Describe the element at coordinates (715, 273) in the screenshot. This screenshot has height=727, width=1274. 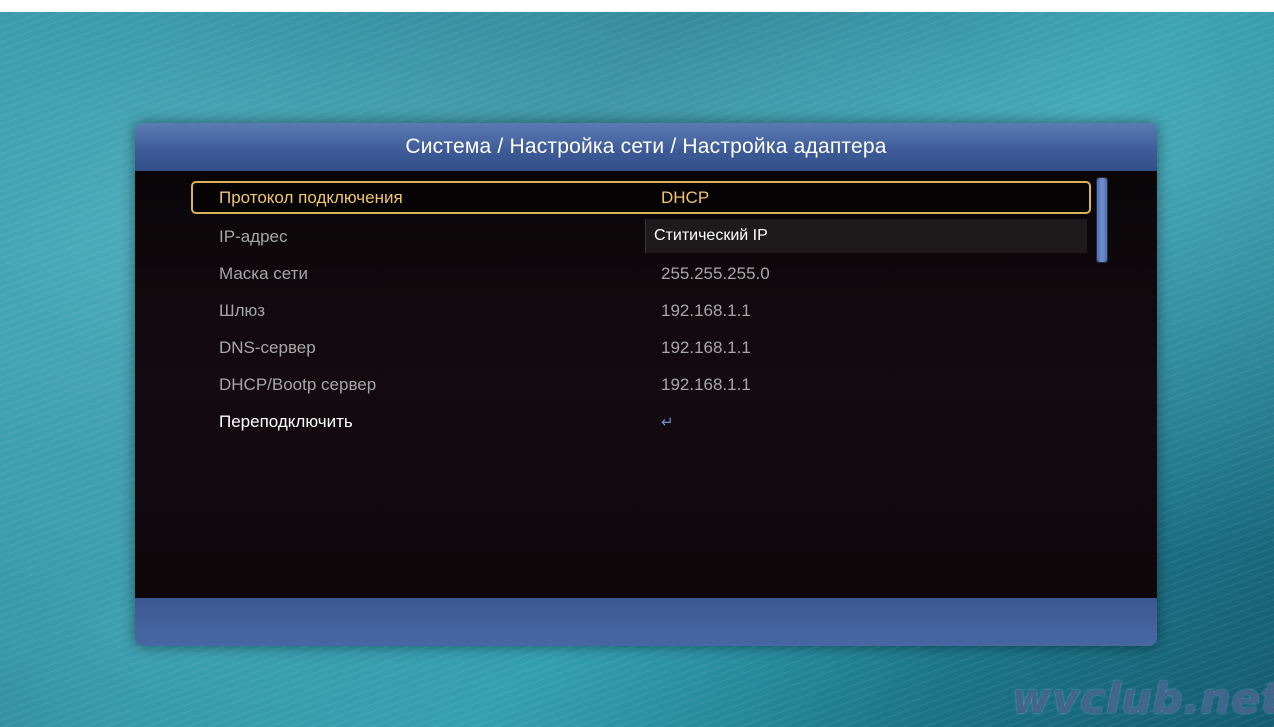
I see `setting-value: 255.255.255.0` at that location.